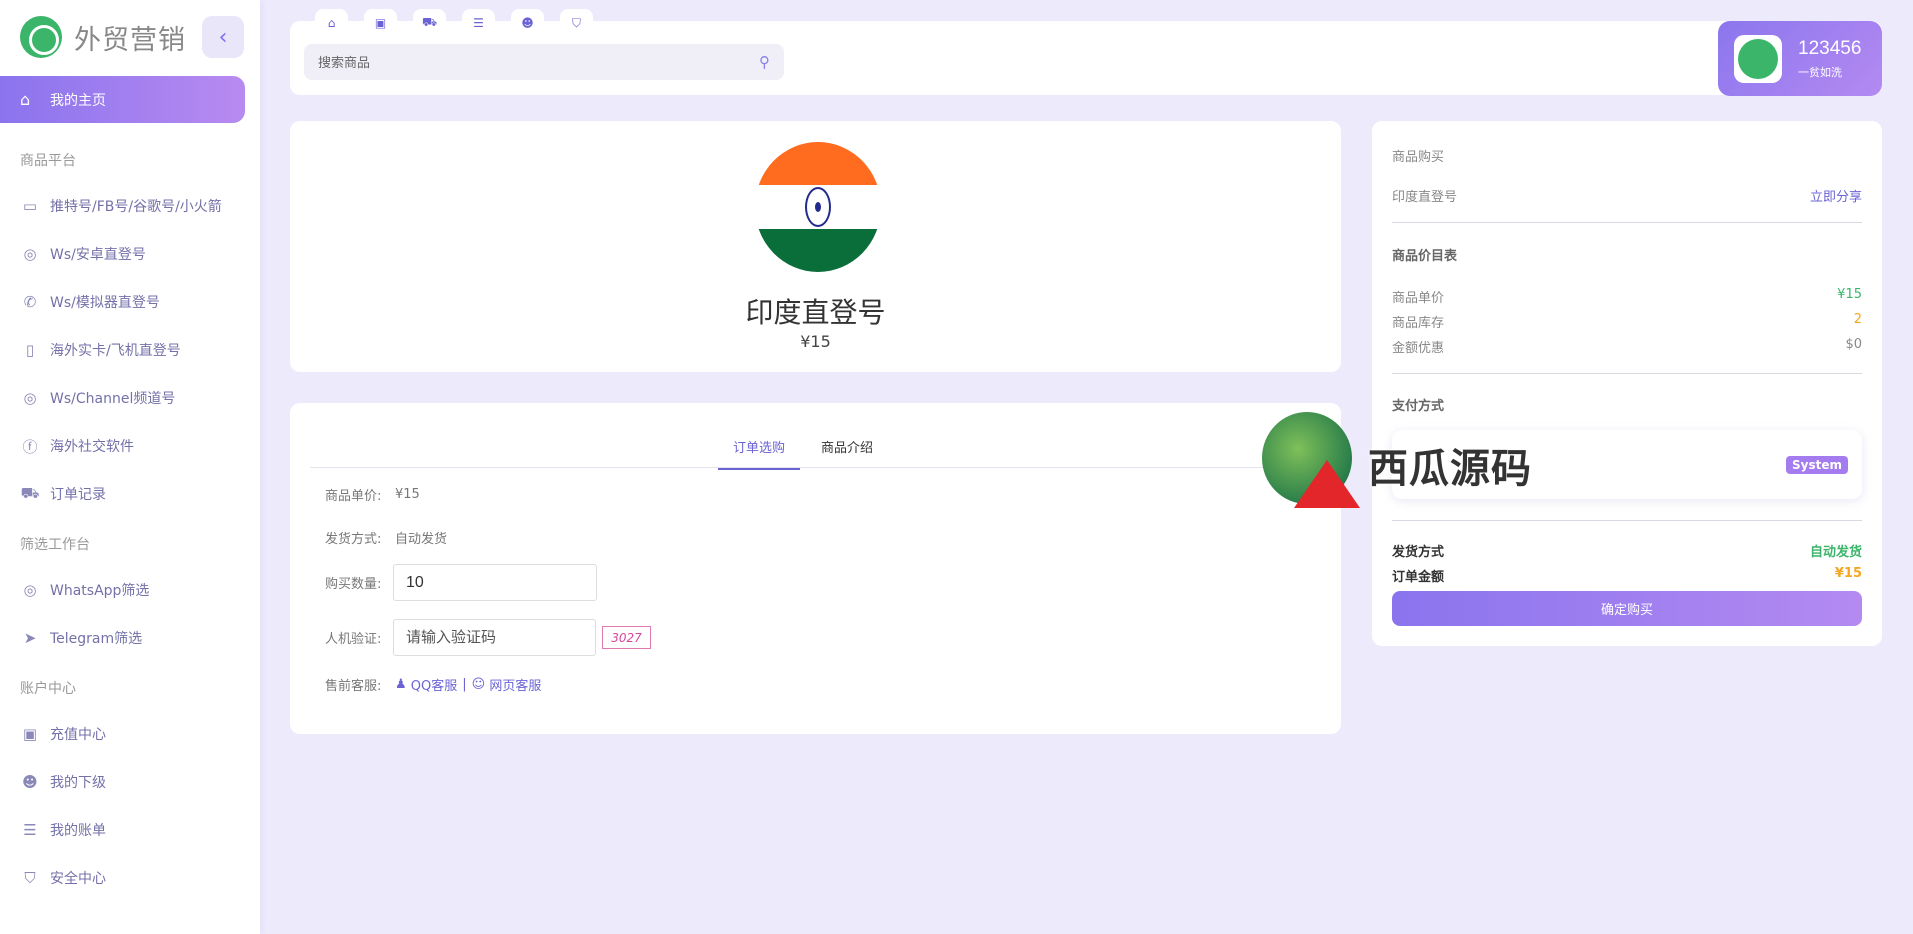  Describe the element at coordinates (1835, 552) in the screenshot. I see `shipping-value: 自动发货` at that location.